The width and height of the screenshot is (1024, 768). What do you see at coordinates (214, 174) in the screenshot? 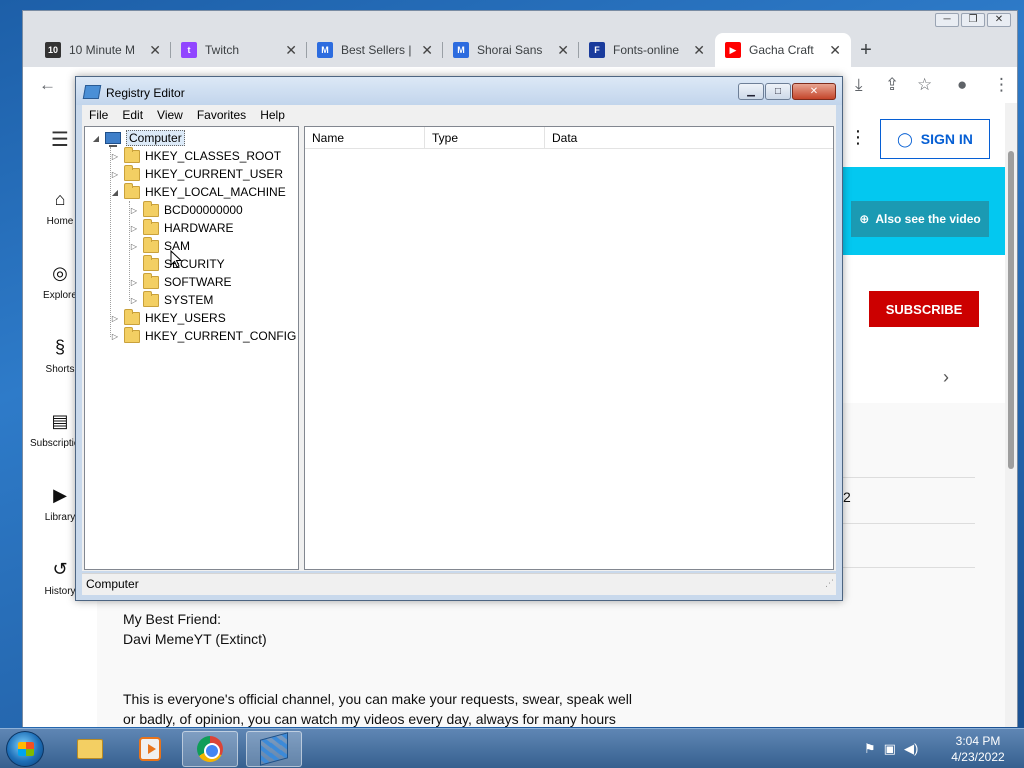
I see `tree-node-label: HKEY_CURRENT_USER` at bounding box center [214, 174].